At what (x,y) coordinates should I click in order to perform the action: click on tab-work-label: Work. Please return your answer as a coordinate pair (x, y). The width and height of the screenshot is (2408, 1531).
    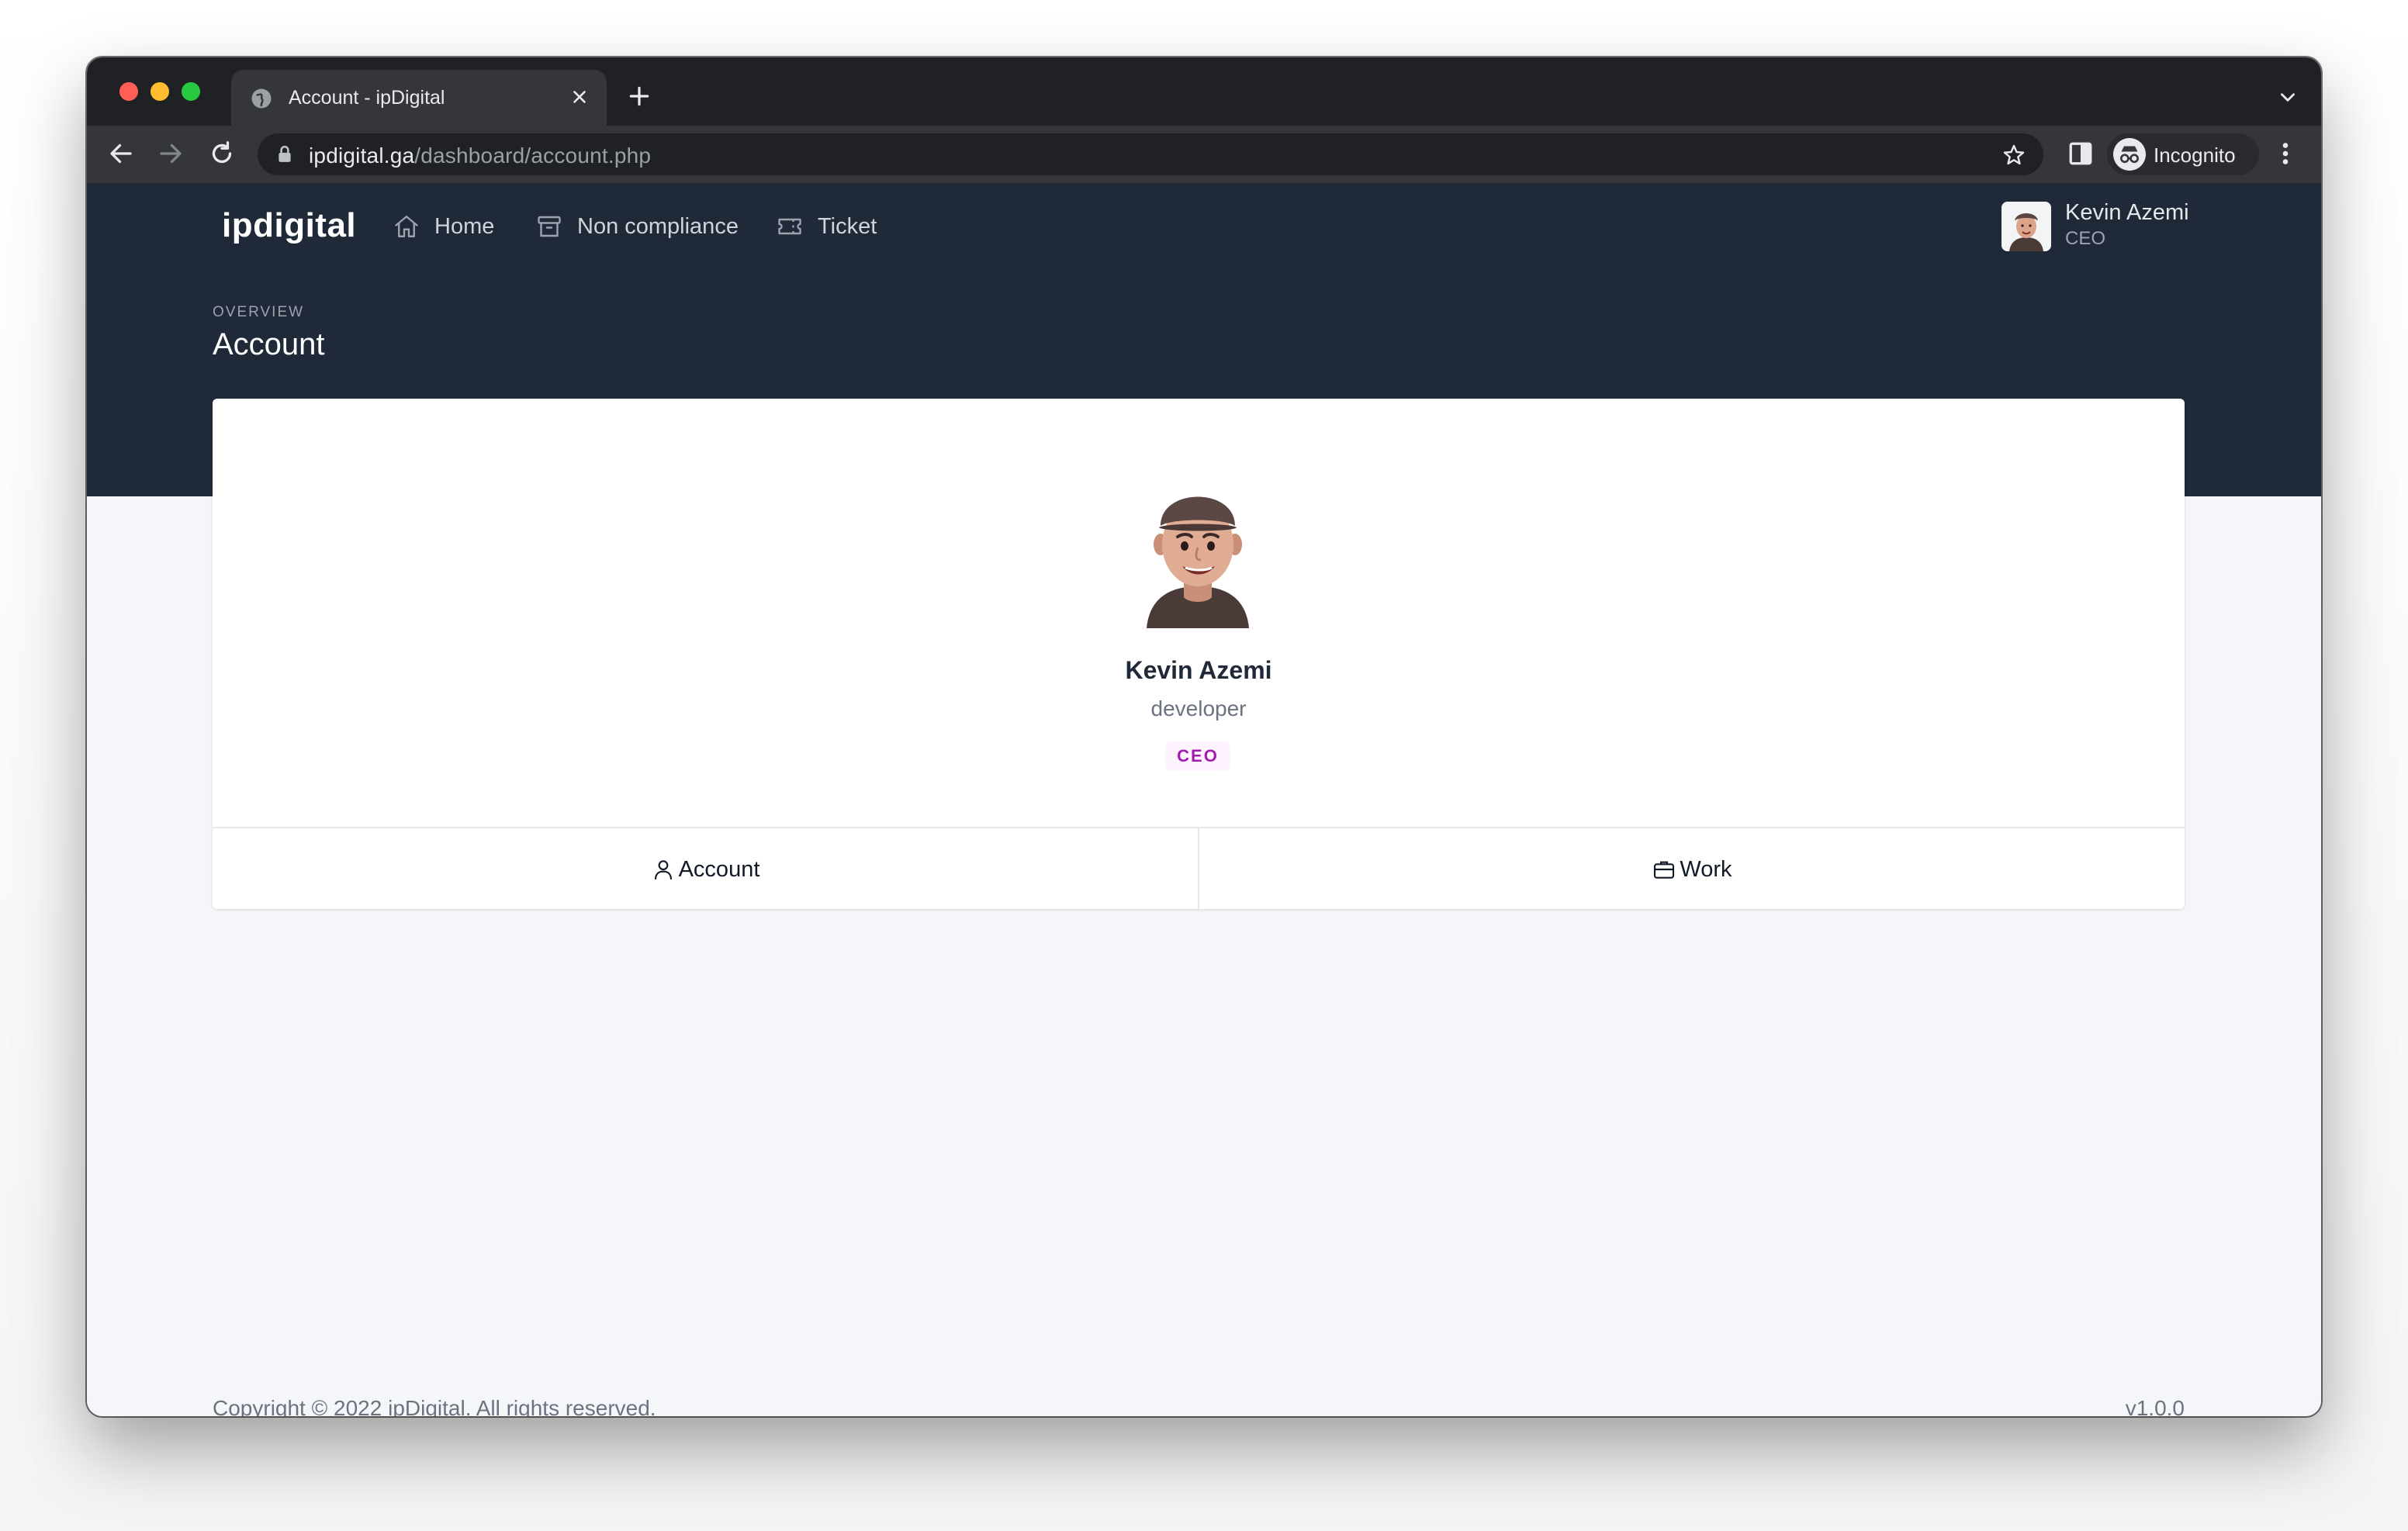
    Looking at the image, I should click on (1706, 869).